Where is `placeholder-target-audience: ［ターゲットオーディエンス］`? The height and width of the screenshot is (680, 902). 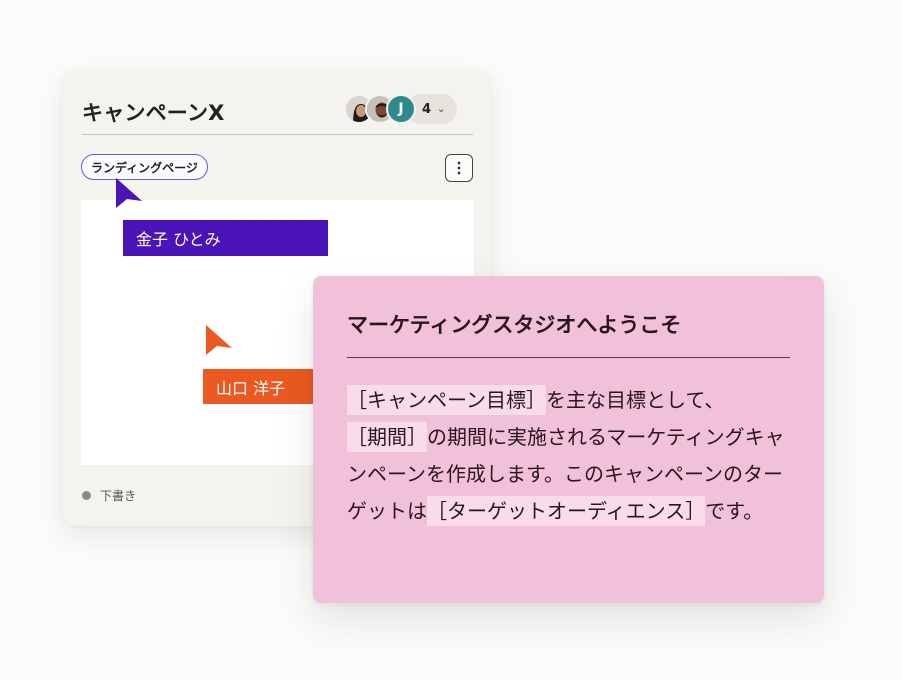 placeholder-target-audience: ［ターゲットオーディエンス］ is located at coordinates (566, 511).